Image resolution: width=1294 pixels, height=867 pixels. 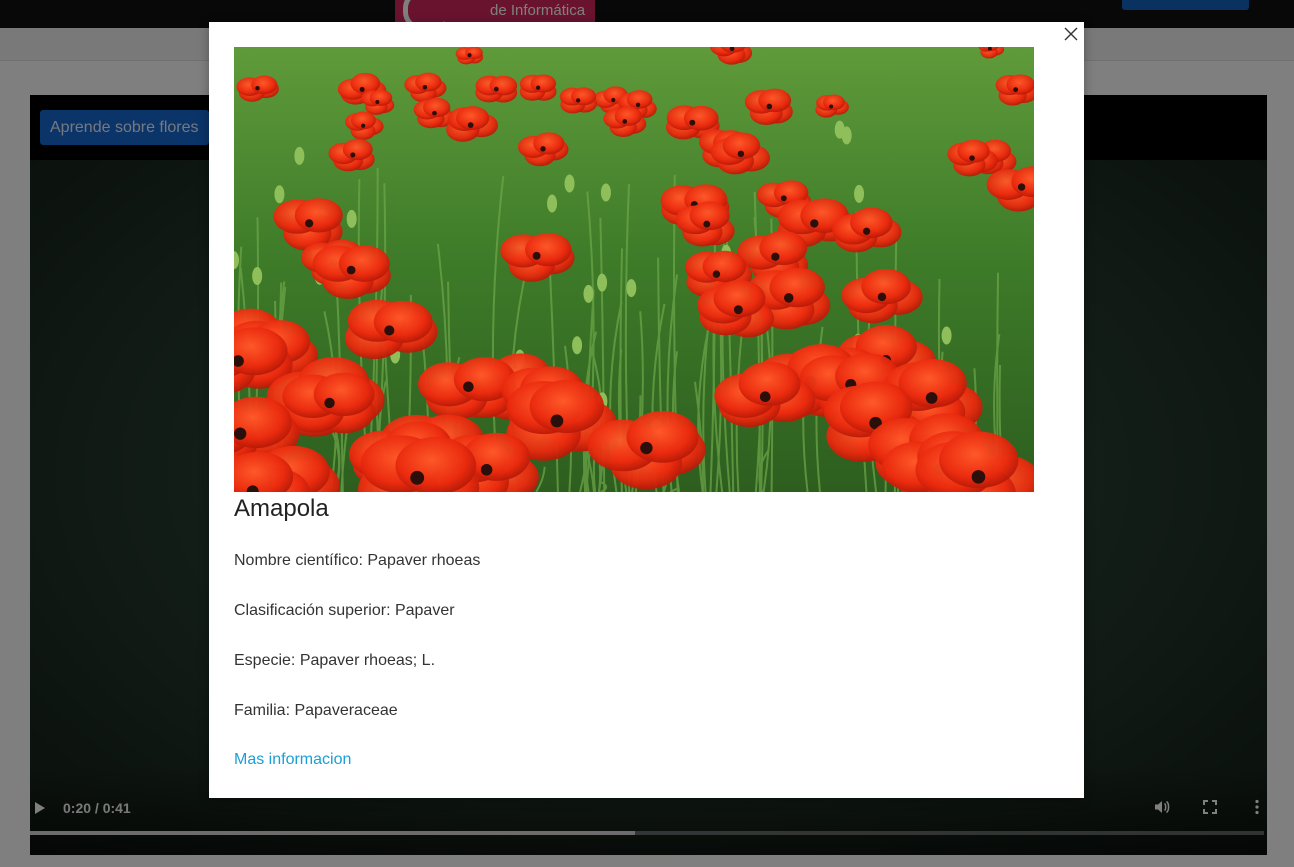 What do you see at coordinates (316, 710) in the screenshot?
I see `family: Familia: Papaveraceae` at bounding box center [316, 710].